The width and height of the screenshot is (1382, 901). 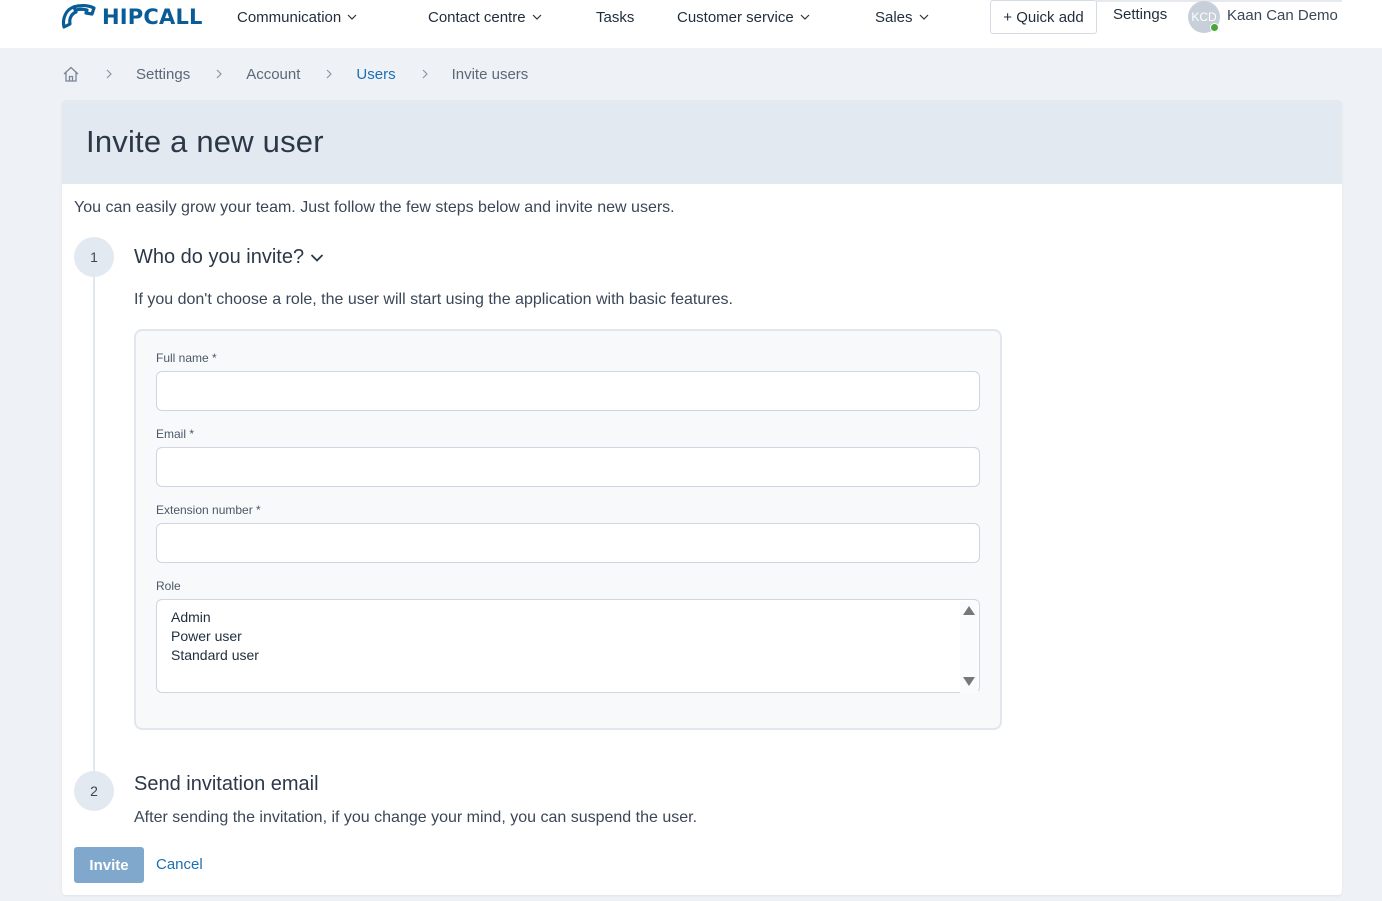 I want to click on step-2-badge: 2, so click(x=94, y=791).